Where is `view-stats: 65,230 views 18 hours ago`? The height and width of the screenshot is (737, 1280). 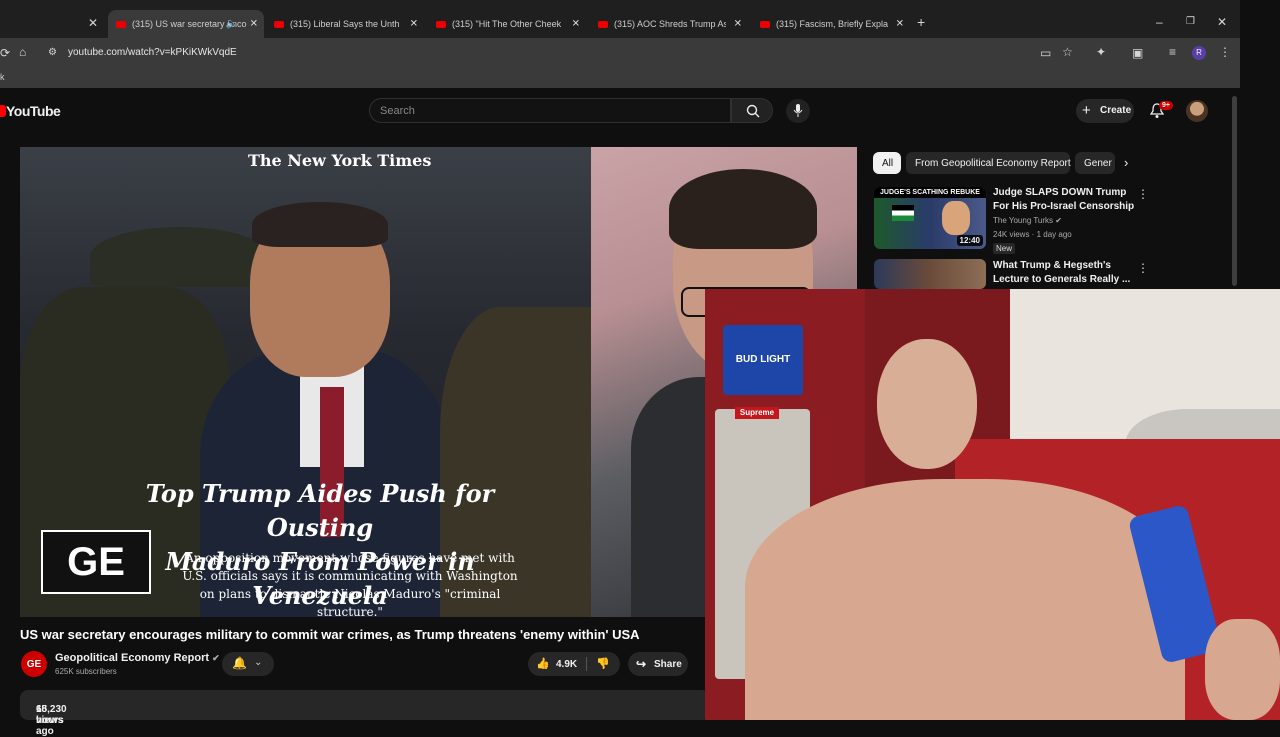
view-stats: 65,230 views 18 hours ago is located at coordinates (47, 717).